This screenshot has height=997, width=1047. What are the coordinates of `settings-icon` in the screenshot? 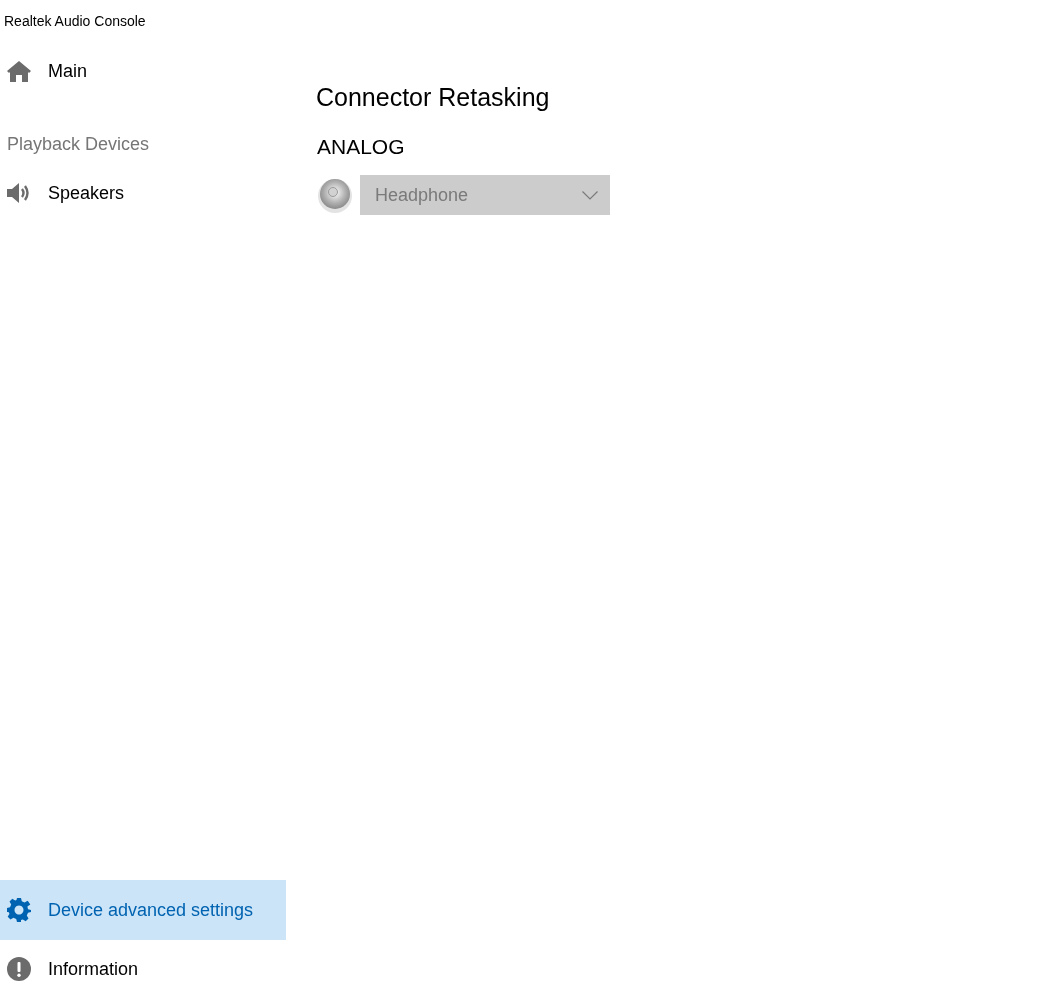 It's located at (19, 910).